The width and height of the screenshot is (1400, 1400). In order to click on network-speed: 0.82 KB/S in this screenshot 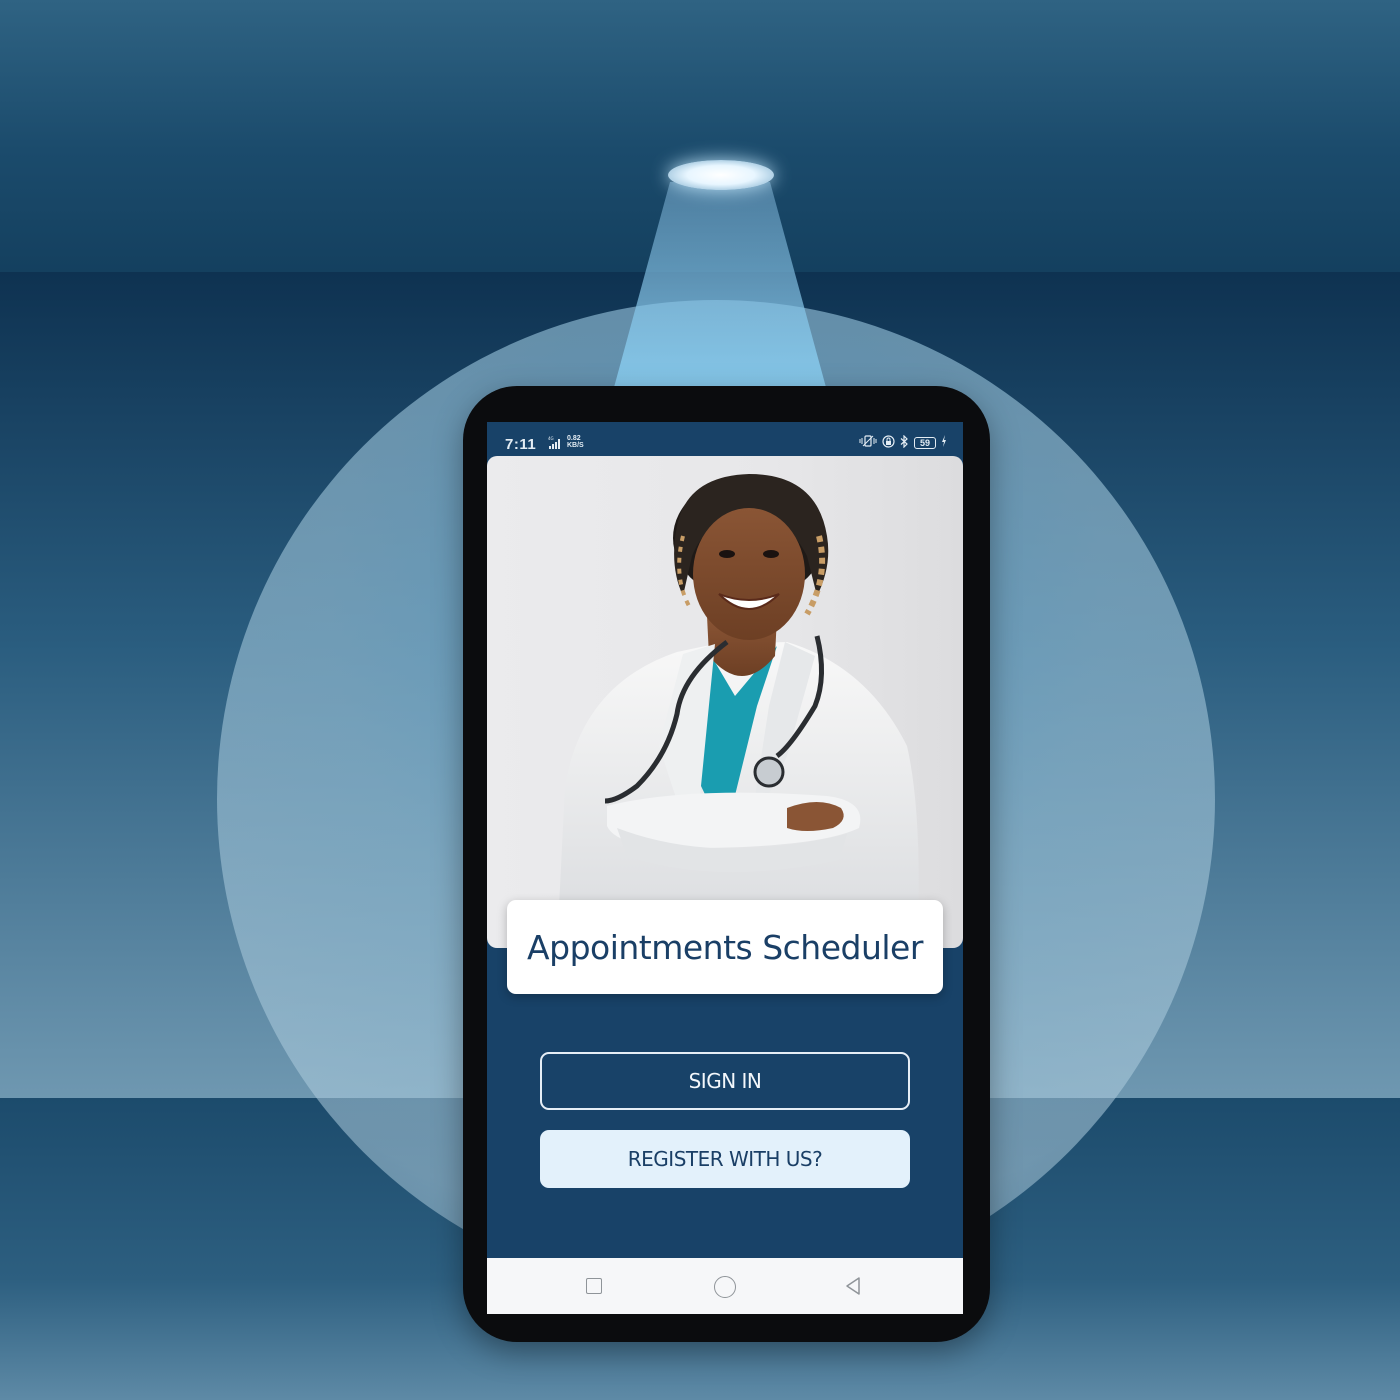, I will do `click(575, 442)`.